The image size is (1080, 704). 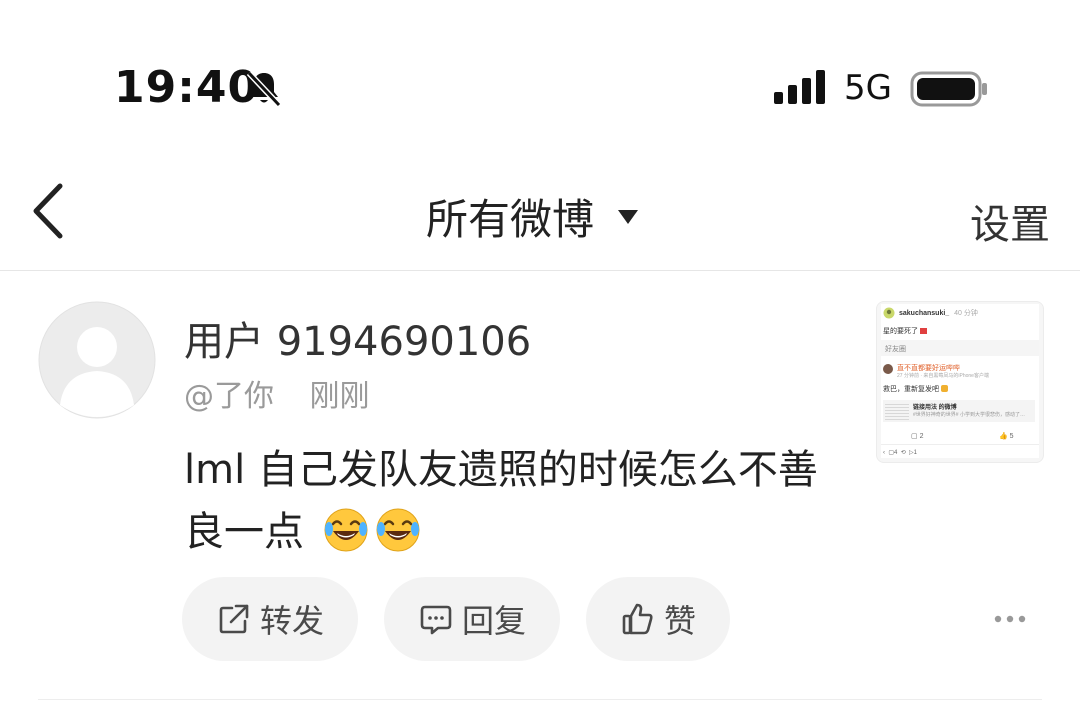 What do you see at coordinates (229, 396) in the screenshot?
I see `mention-label: @了你` at bounding box center [229, 396].